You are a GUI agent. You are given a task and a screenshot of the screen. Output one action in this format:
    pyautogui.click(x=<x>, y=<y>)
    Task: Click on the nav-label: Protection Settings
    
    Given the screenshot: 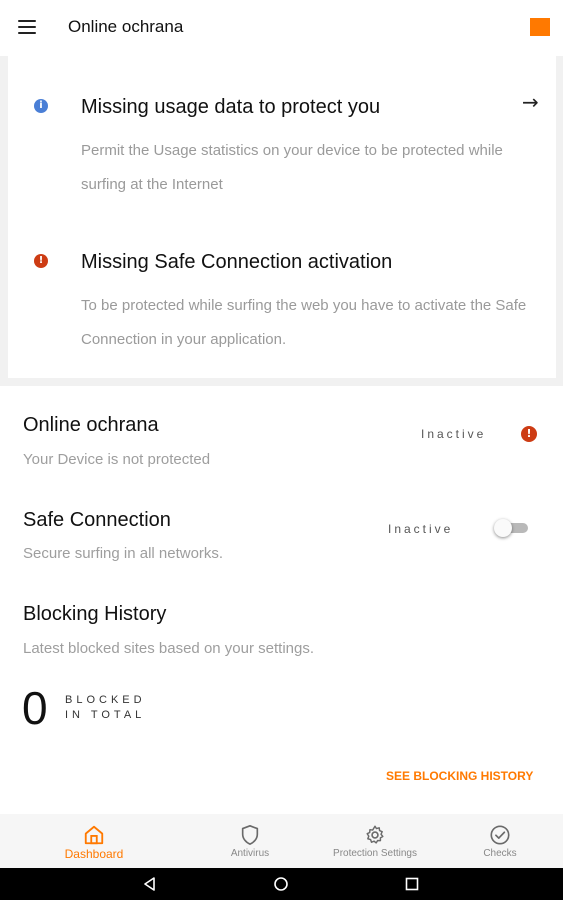 What is the action you would take?
    pyautogui.click(x=375, y=853)
    